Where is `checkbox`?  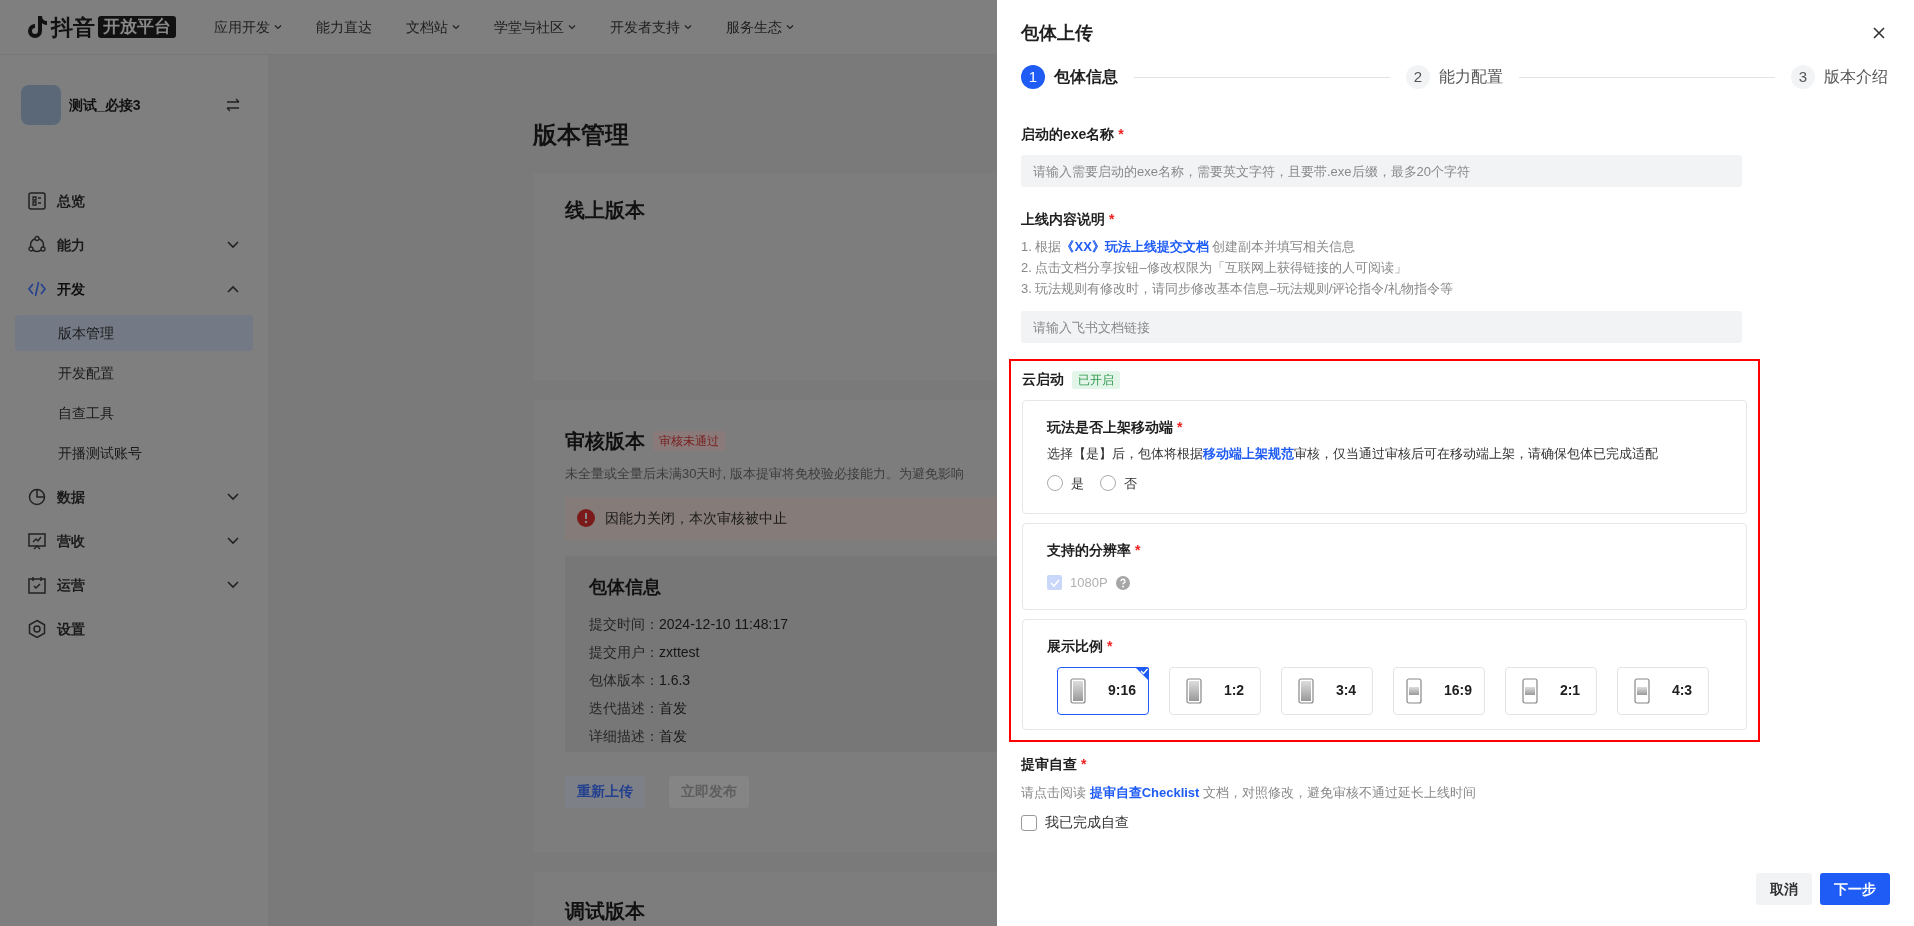
checkbox is located at coordinates (1029, 822).